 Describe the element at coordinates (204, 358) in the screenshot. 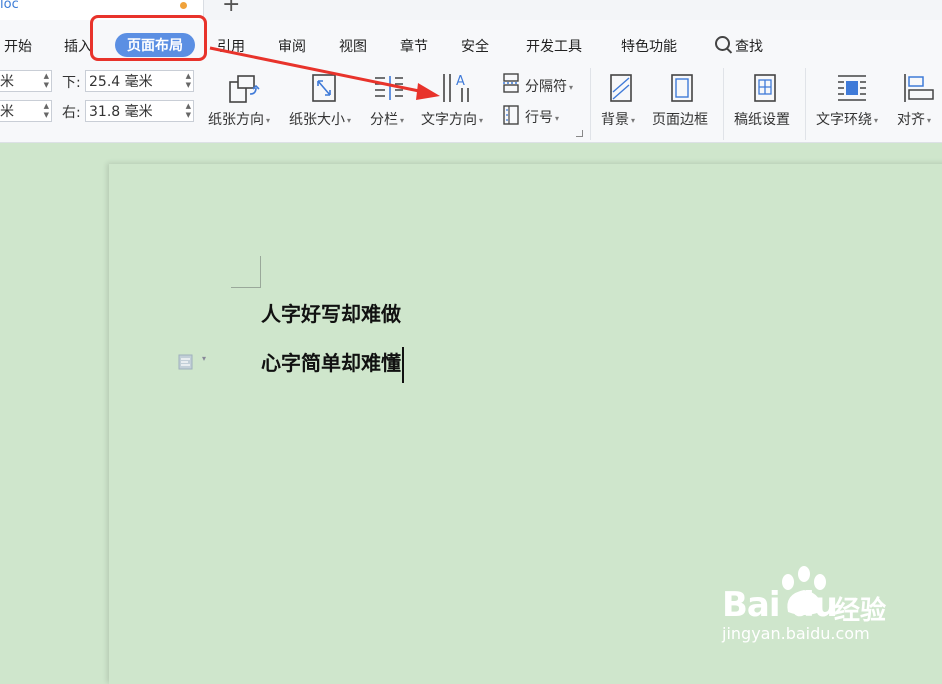

I see `chevron-down-icon: ▾` at that location.